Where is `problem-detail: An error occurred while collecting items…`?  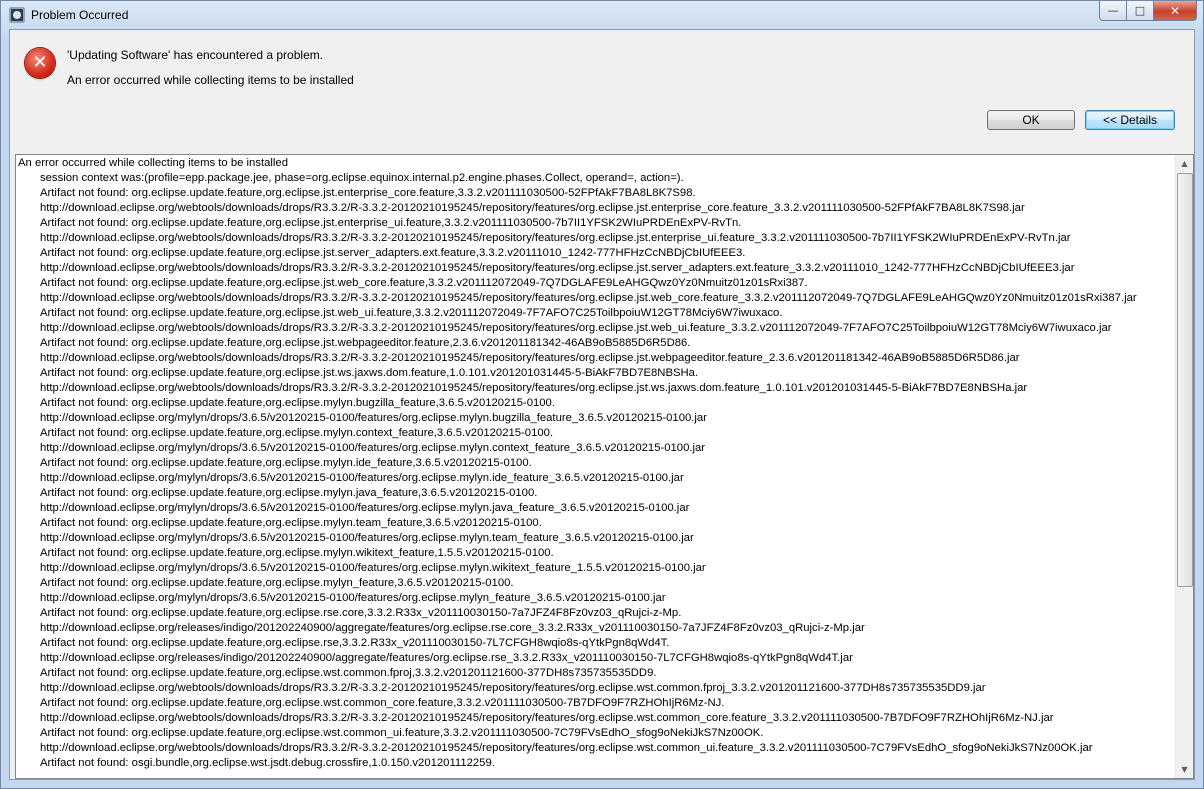
problem-detail: An error occurred while collecting items… is located at coordinates (210, 80).